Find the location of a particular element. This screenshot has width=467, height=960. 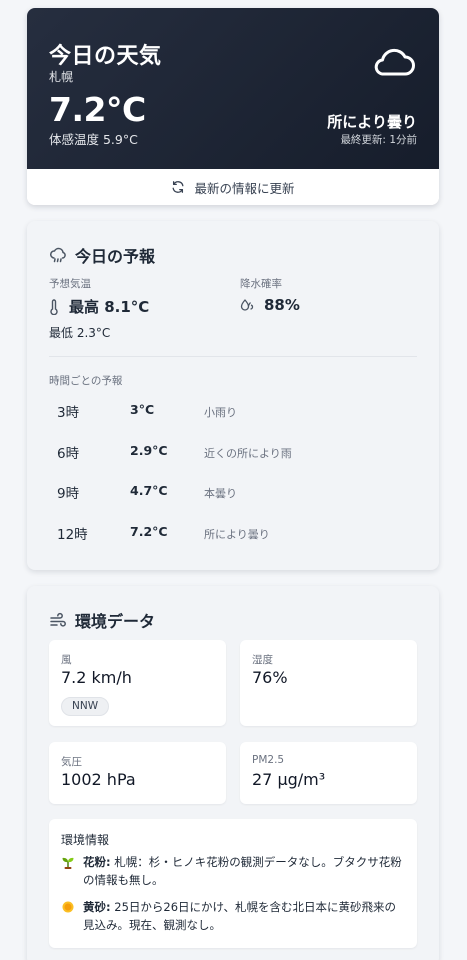

pollen-body: 札幌：杉・ヒノキ花粉の観測データなし。ブタクサ花粉の情報も無し。 is located at coordinates (242, 871).